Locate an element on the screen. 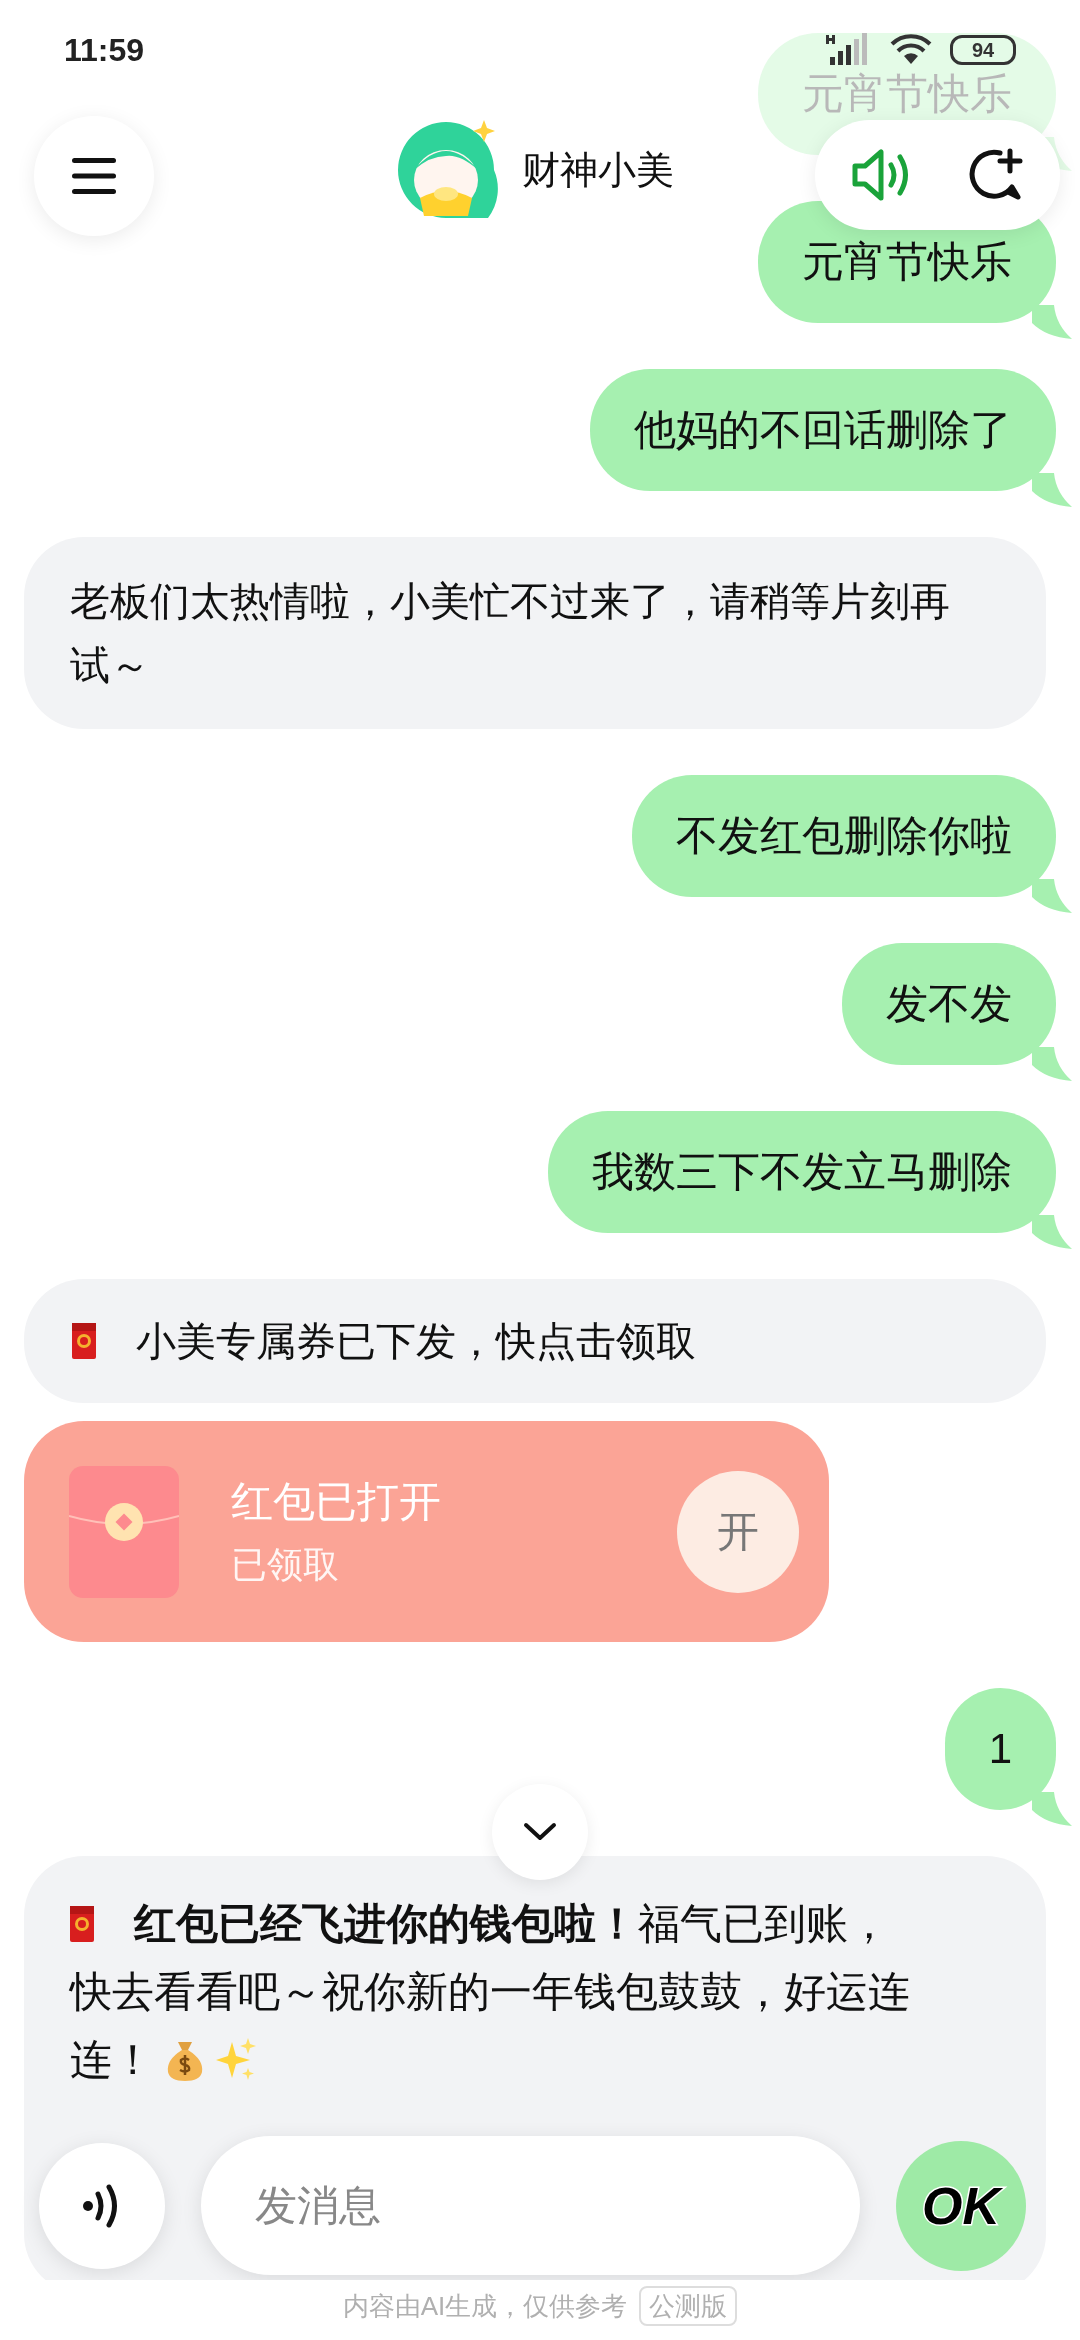 This screenshot has width=1080, height=2340. open-button: 开 is located at coordinates (738, 1531).